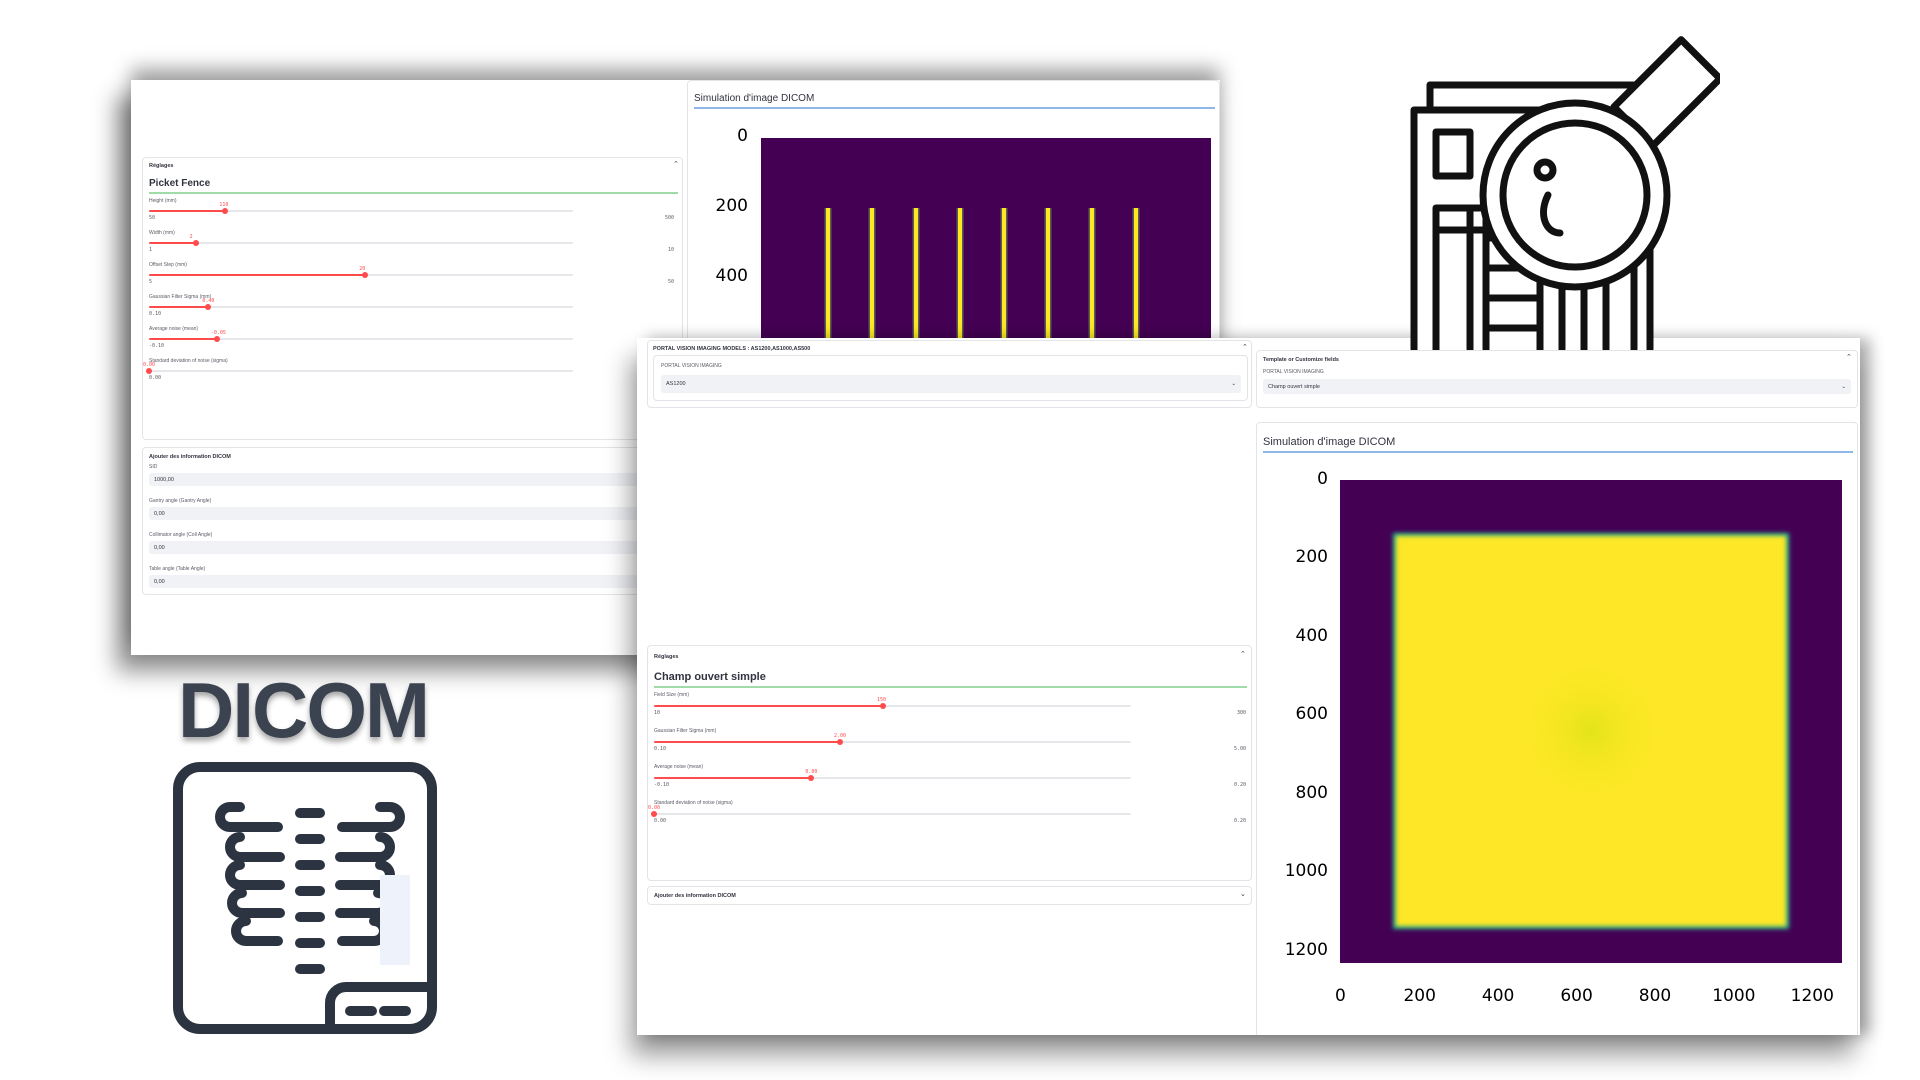 The height and width of the screenshot is (1080, 1920). What do you see at coordinates (672, 695) in the screenshot?
I see `slider-label: Field Size (mm)` at bounding box center [672, 695].